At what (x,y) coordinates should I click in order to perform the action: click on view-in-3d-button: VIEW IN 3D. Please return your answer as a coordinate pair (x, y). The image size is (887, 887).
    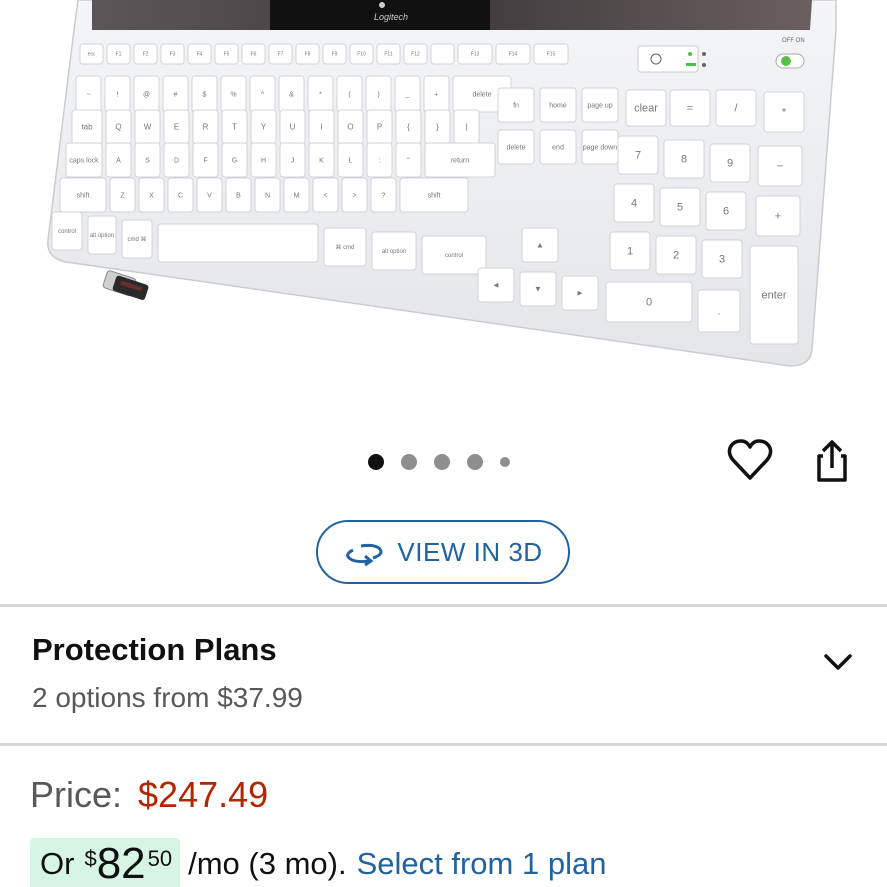
    Looking at the image, I should click on (443, 552).